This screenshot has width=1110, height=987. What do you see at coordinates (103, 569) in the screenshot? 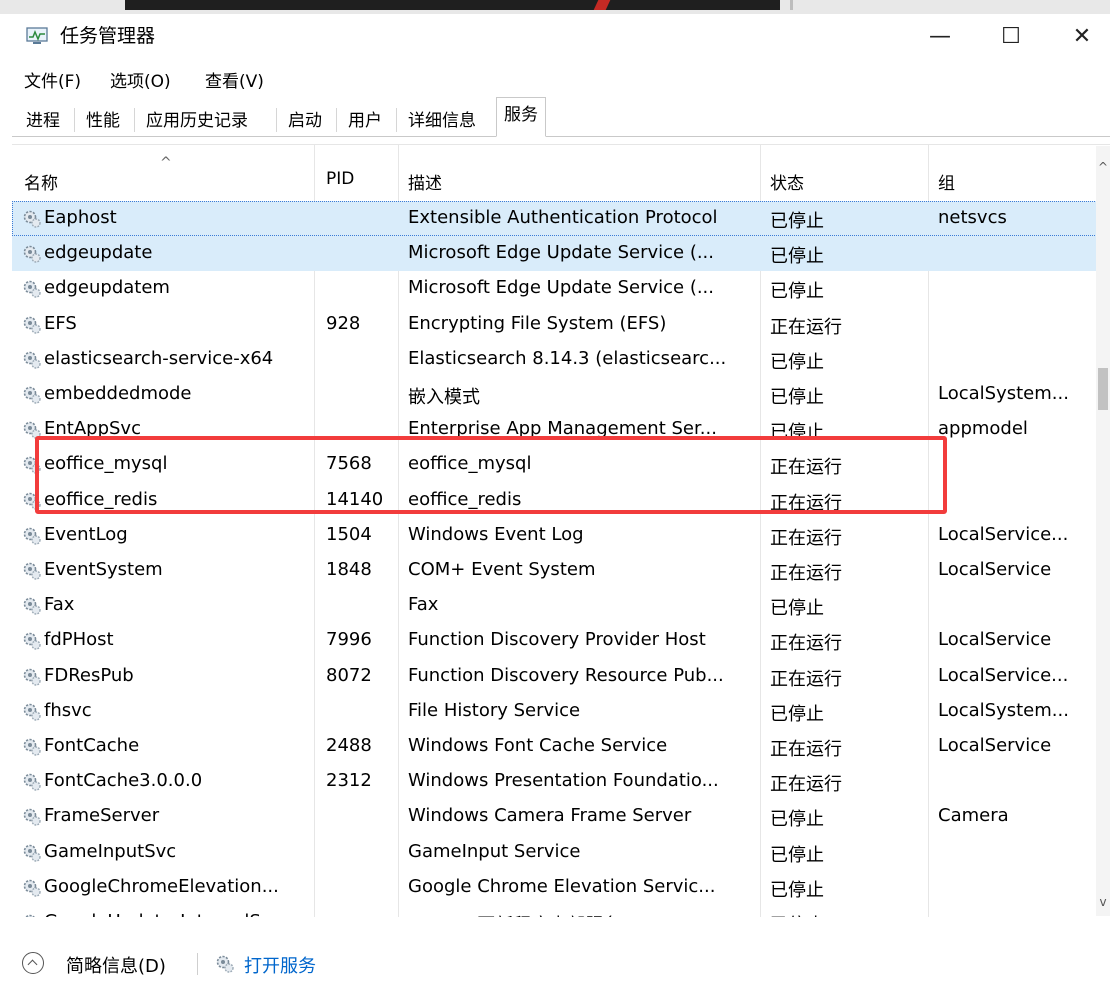
I see `service-name: EventSystem` at bounding box center [103, 569].